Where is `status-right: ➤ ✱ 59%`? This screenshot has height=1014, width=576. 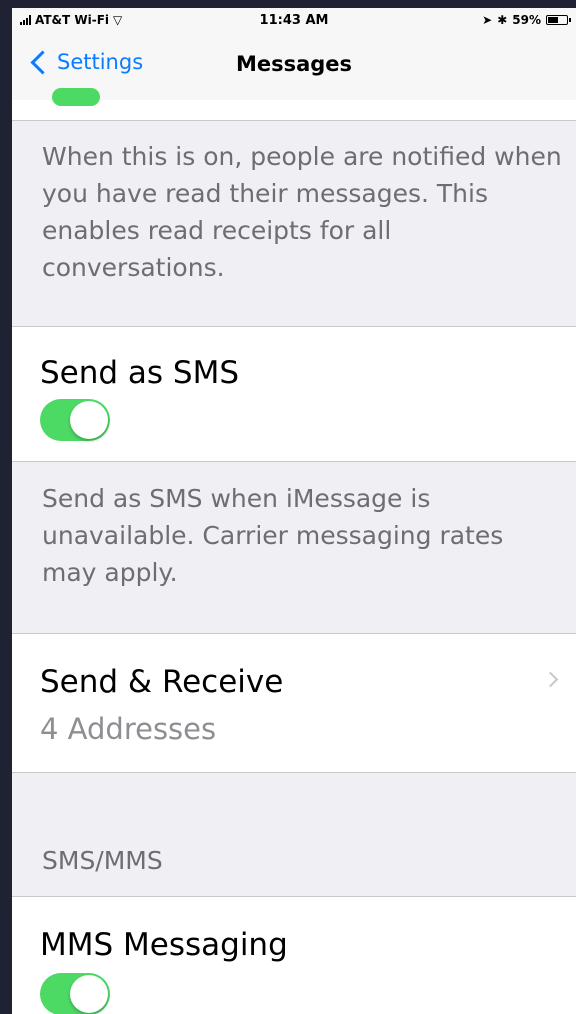
status-right: ➤ ✱ 59% is located at coordinates (526, 20).